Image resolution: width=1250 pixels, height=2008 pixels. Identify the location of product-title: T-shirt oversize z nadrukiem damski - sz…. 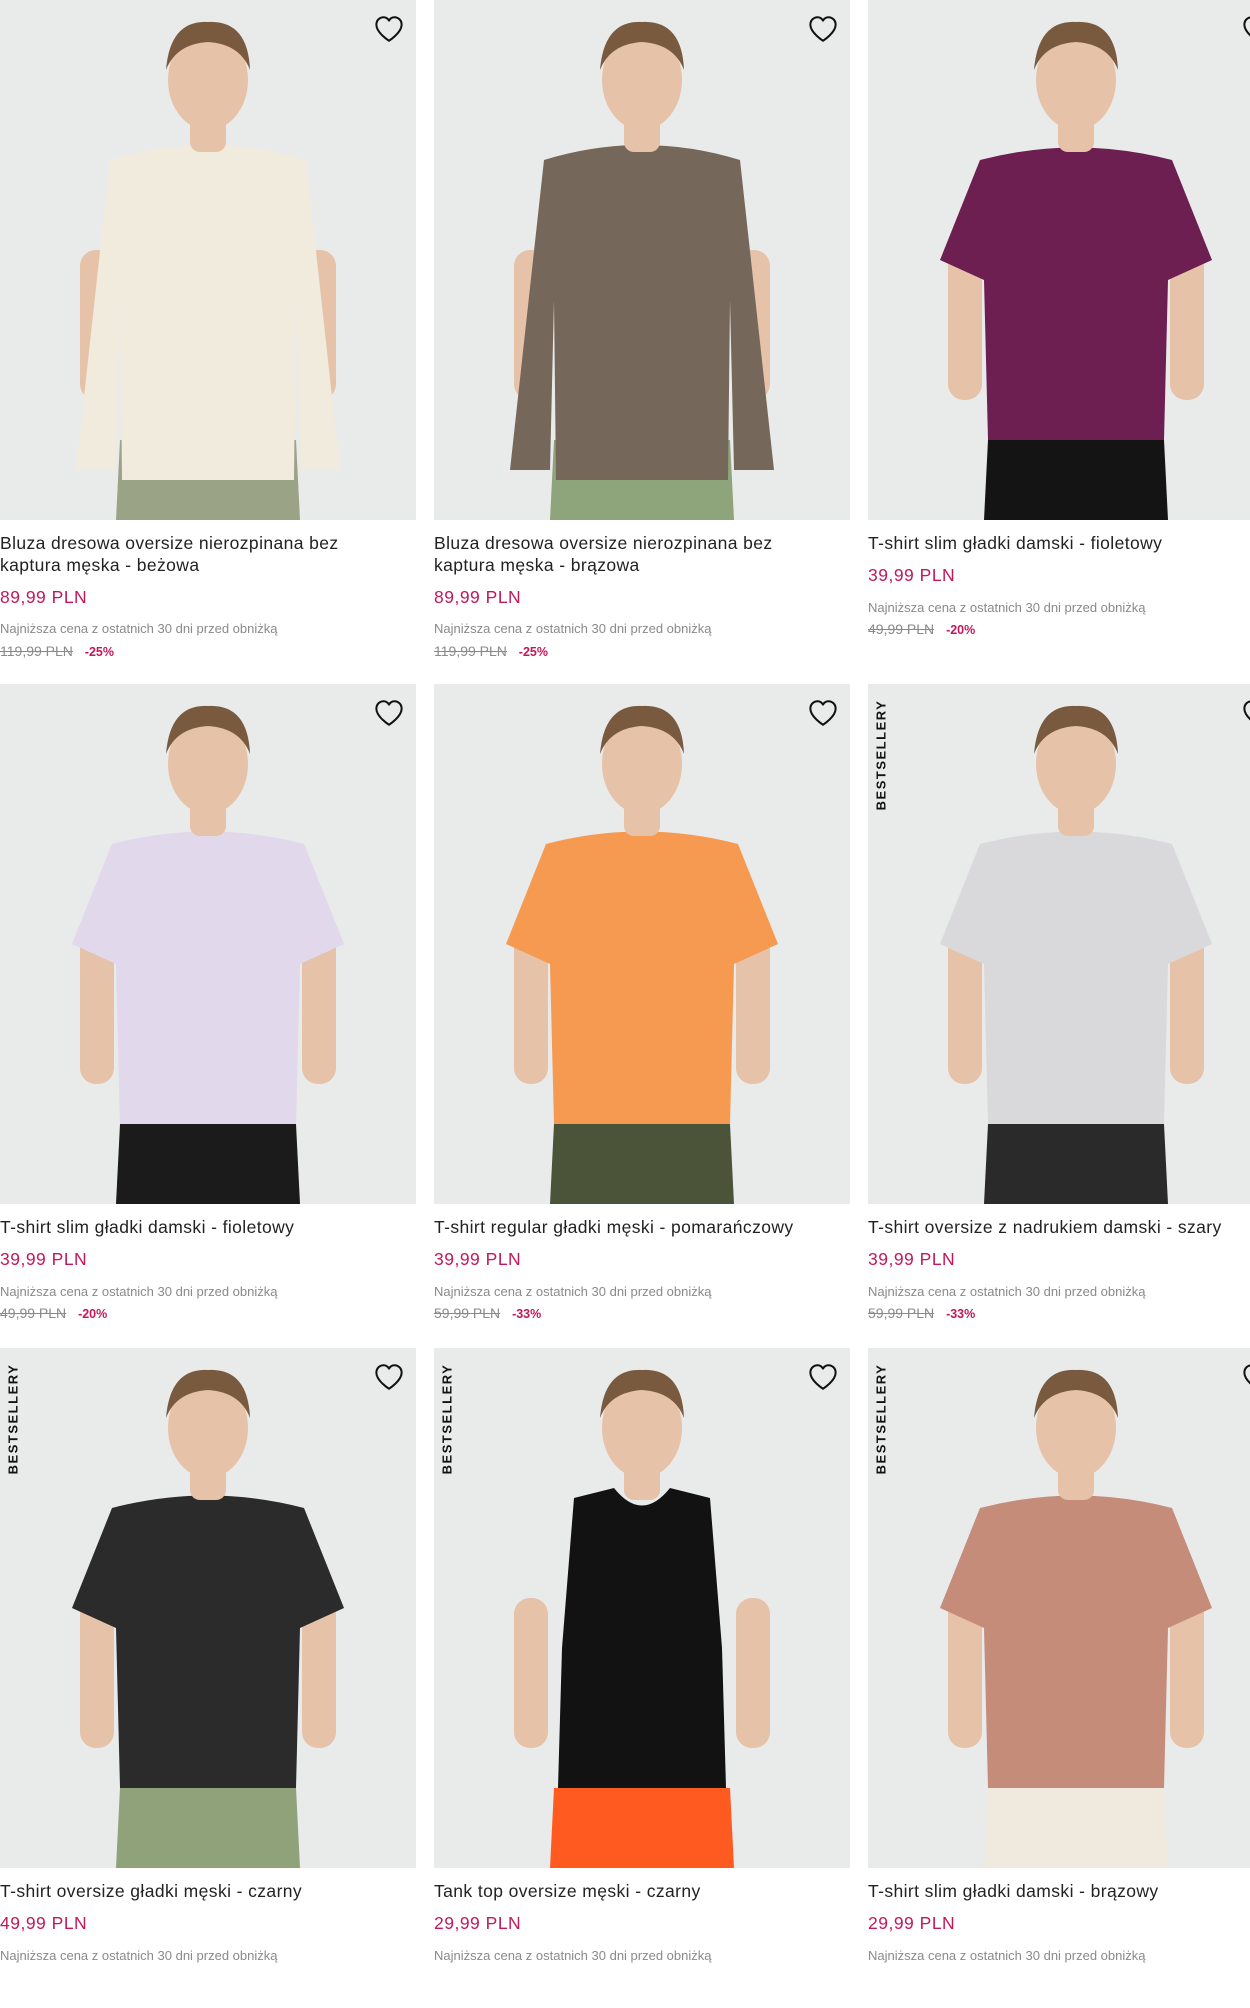
(1059, 1227).